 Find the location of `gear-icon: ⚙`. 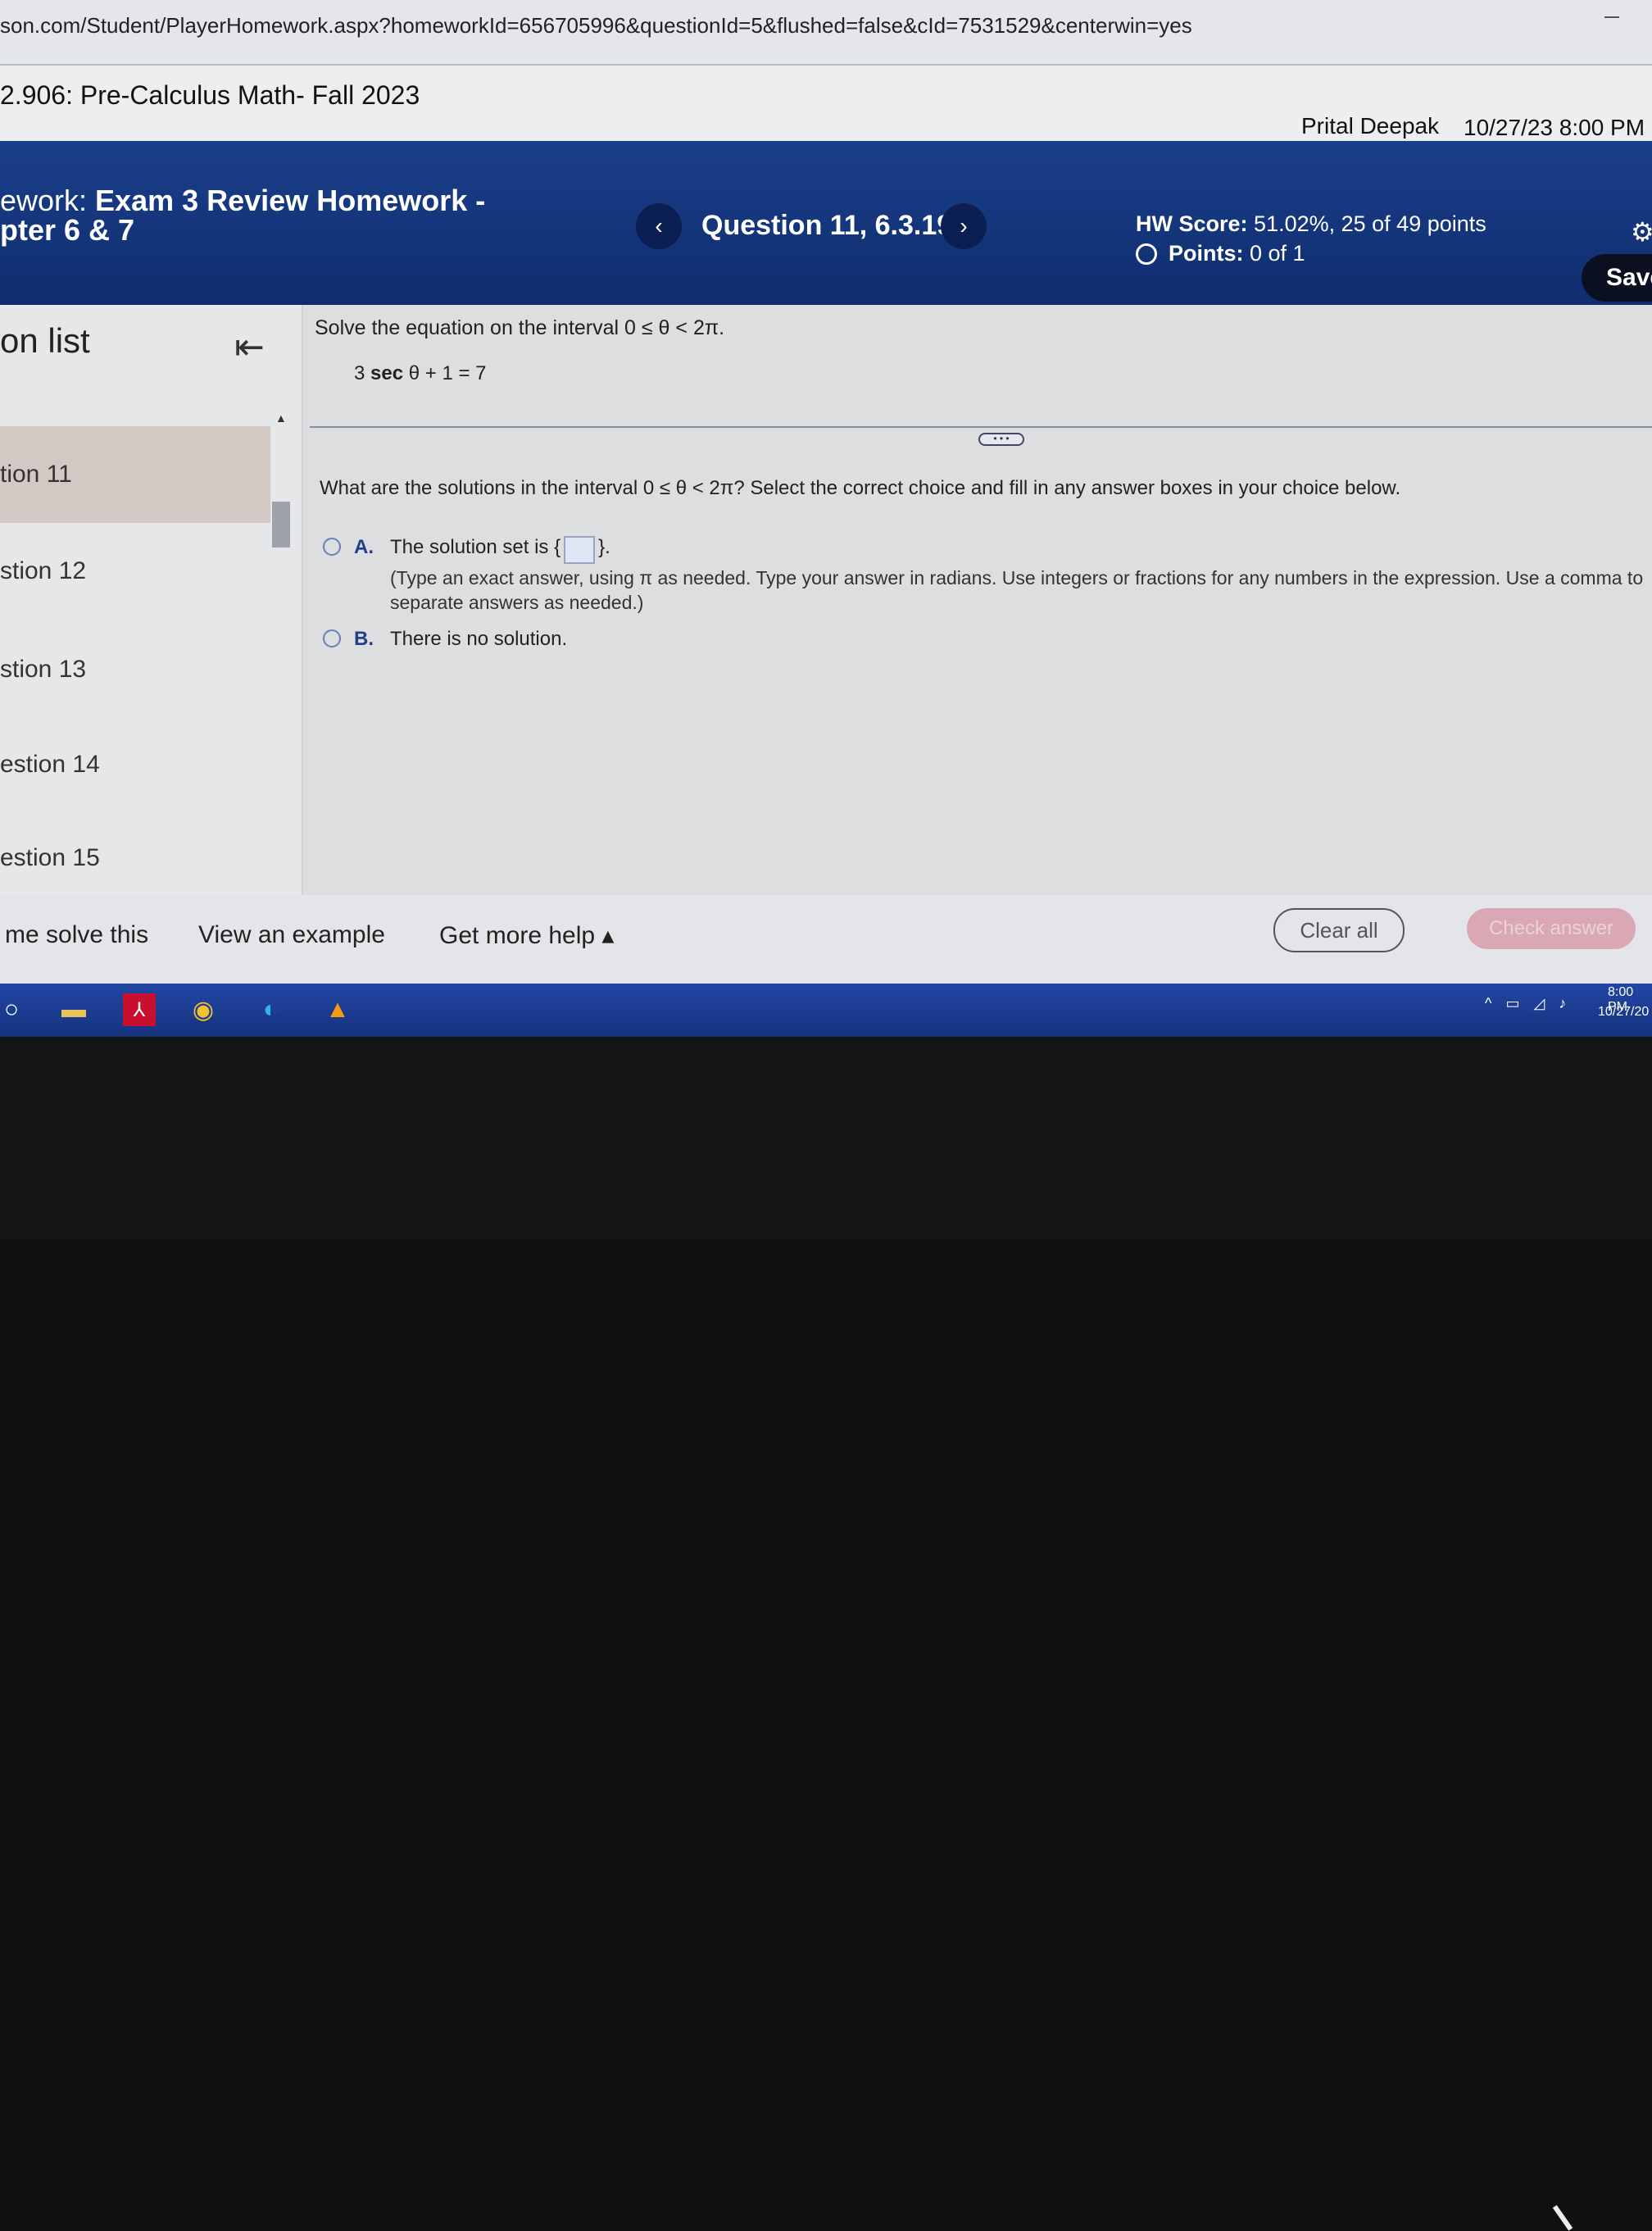

gear-icon: ⚙ is located at coordinates (1641, 232).